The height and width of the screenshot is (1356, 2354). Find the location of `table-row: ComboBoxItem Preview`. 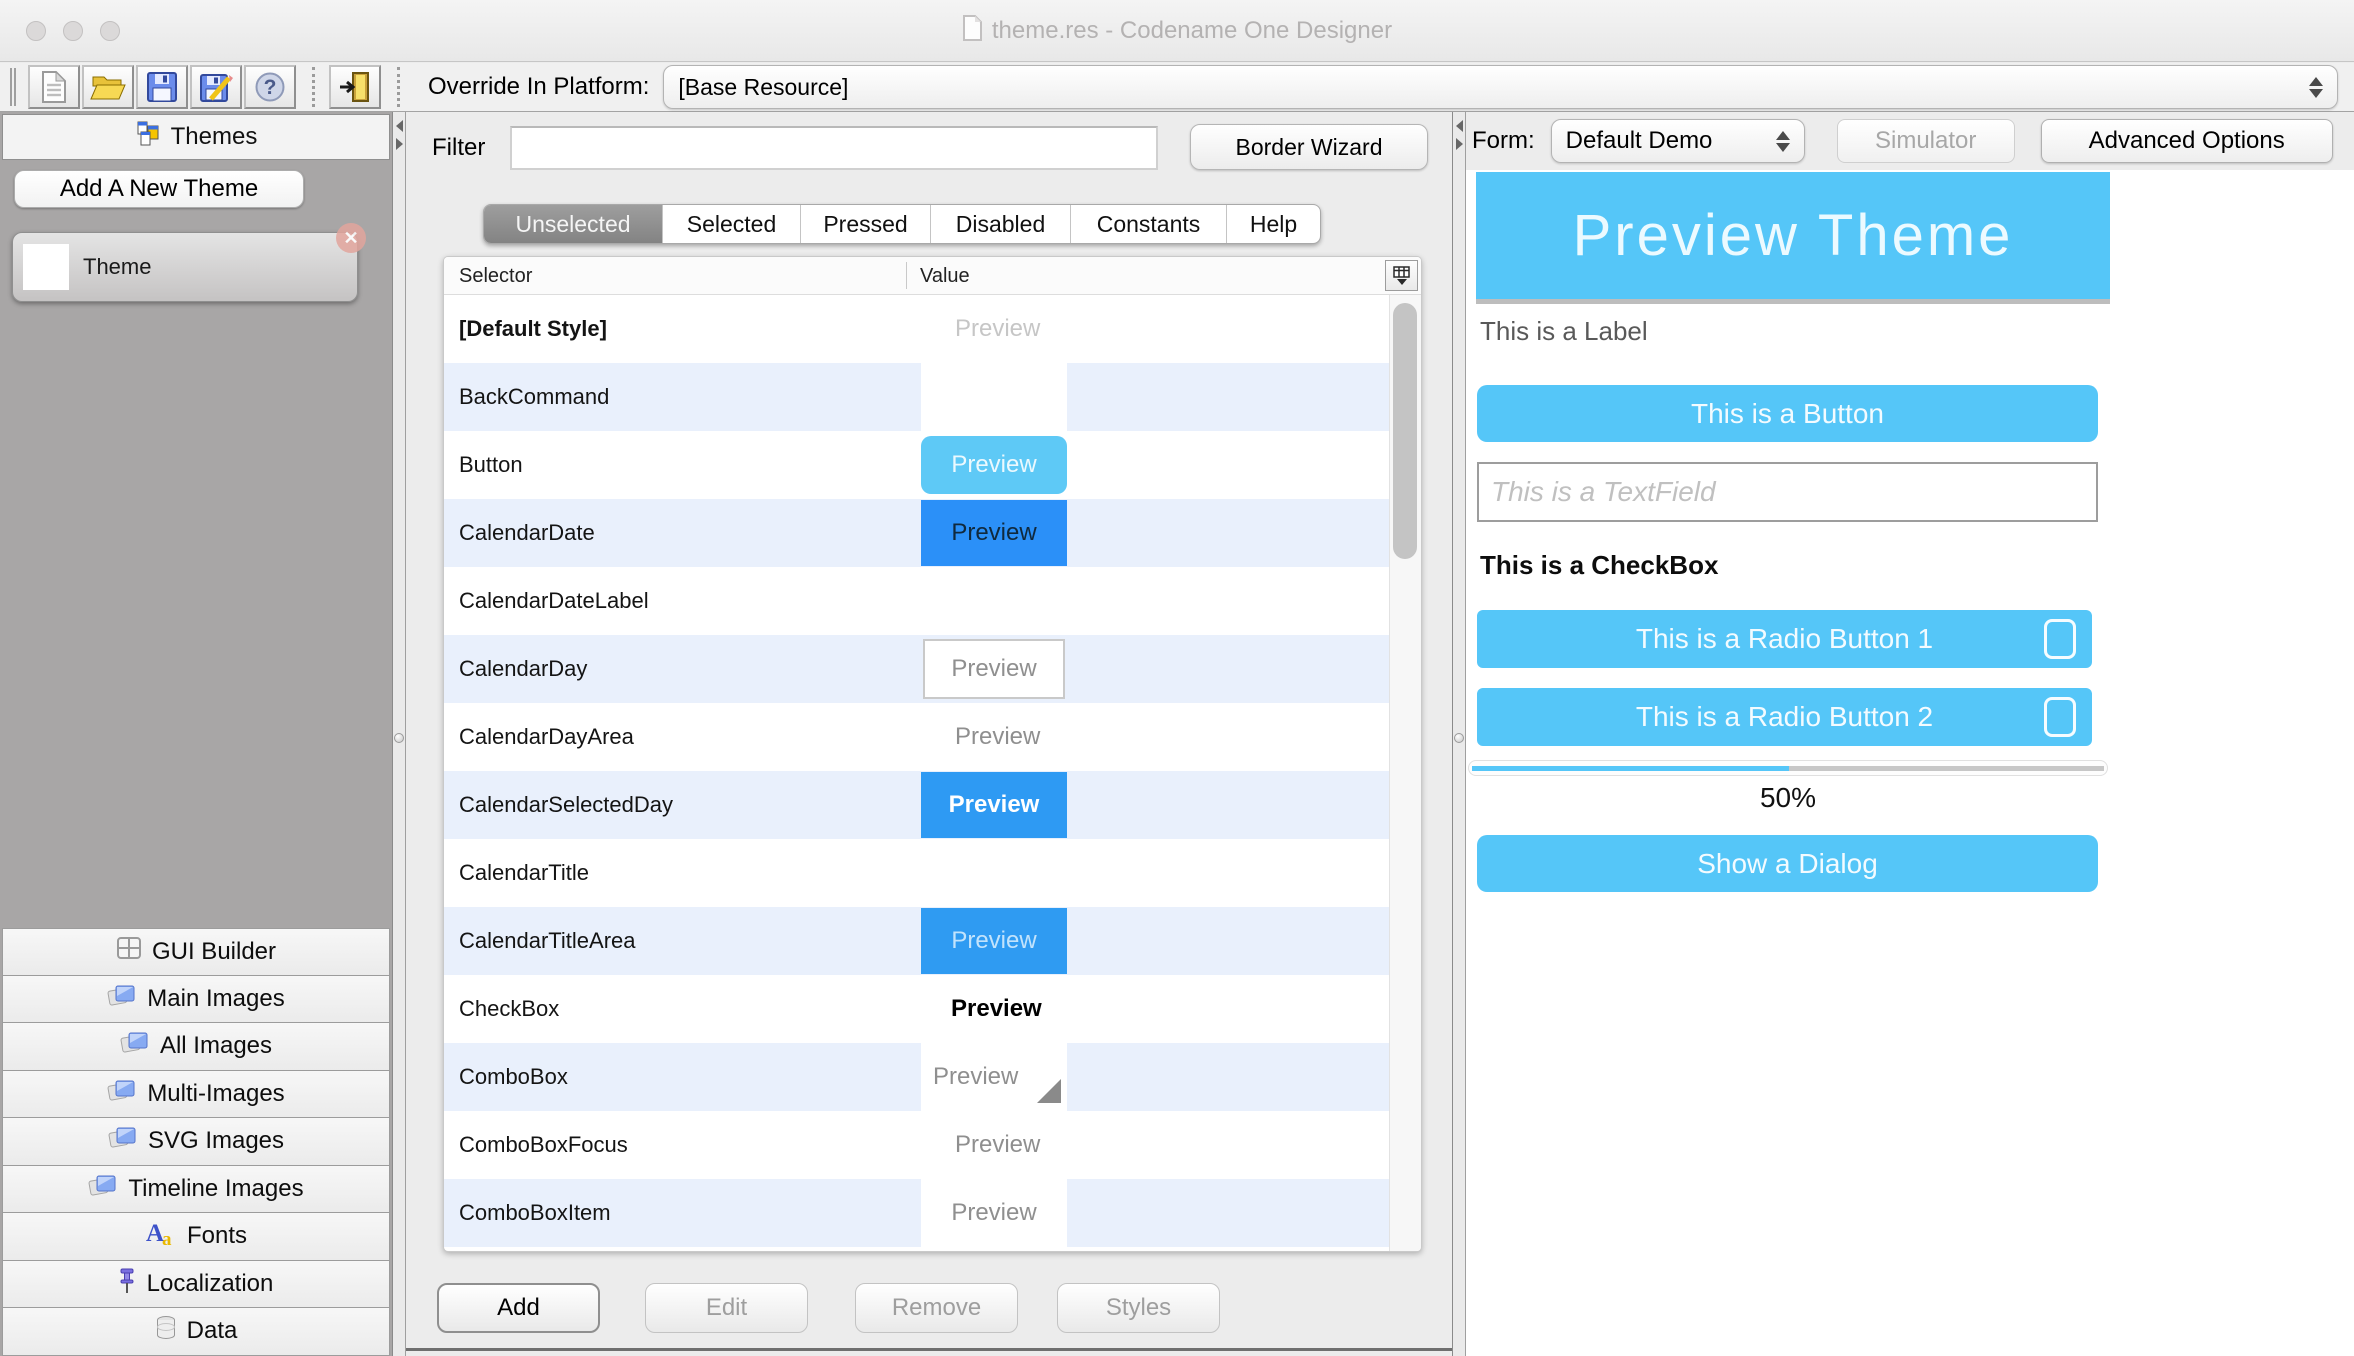

table-row: ComboBoxItem Preview is located at coordinates (932, 1213).